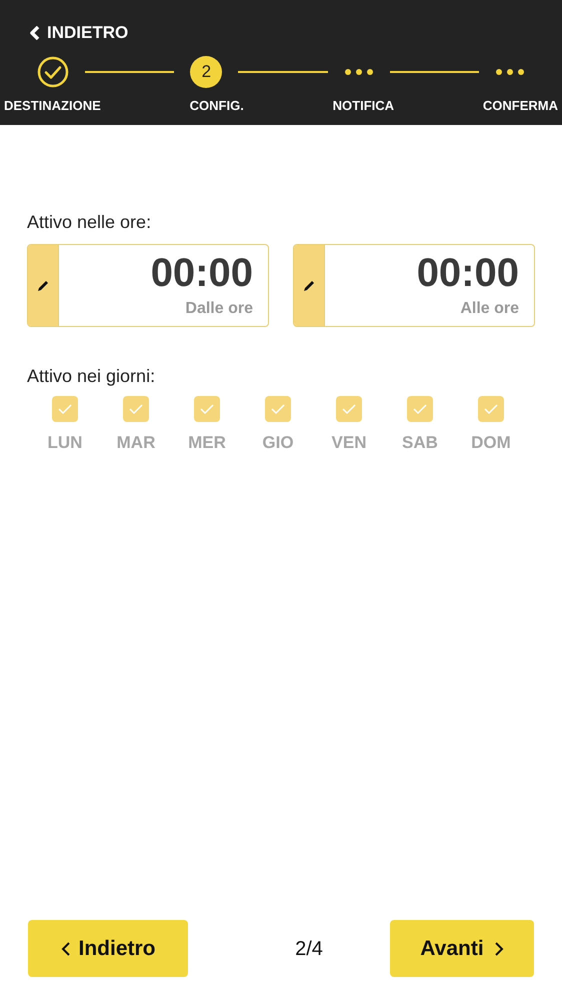  I want to click on day-label: MER, so click(207, 443).